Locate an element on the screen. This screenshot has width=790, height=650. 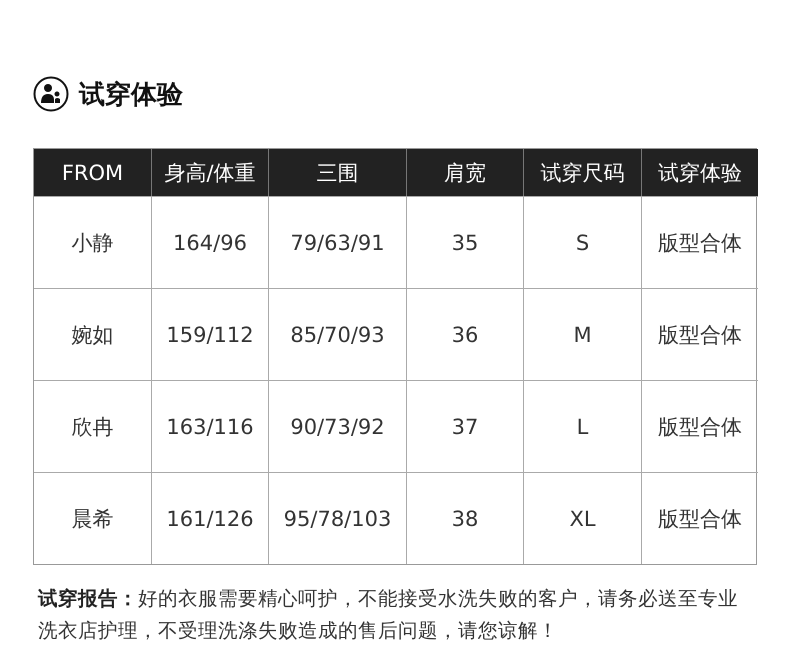
table-cell: 159/112 is located at coordinates (209, 334).